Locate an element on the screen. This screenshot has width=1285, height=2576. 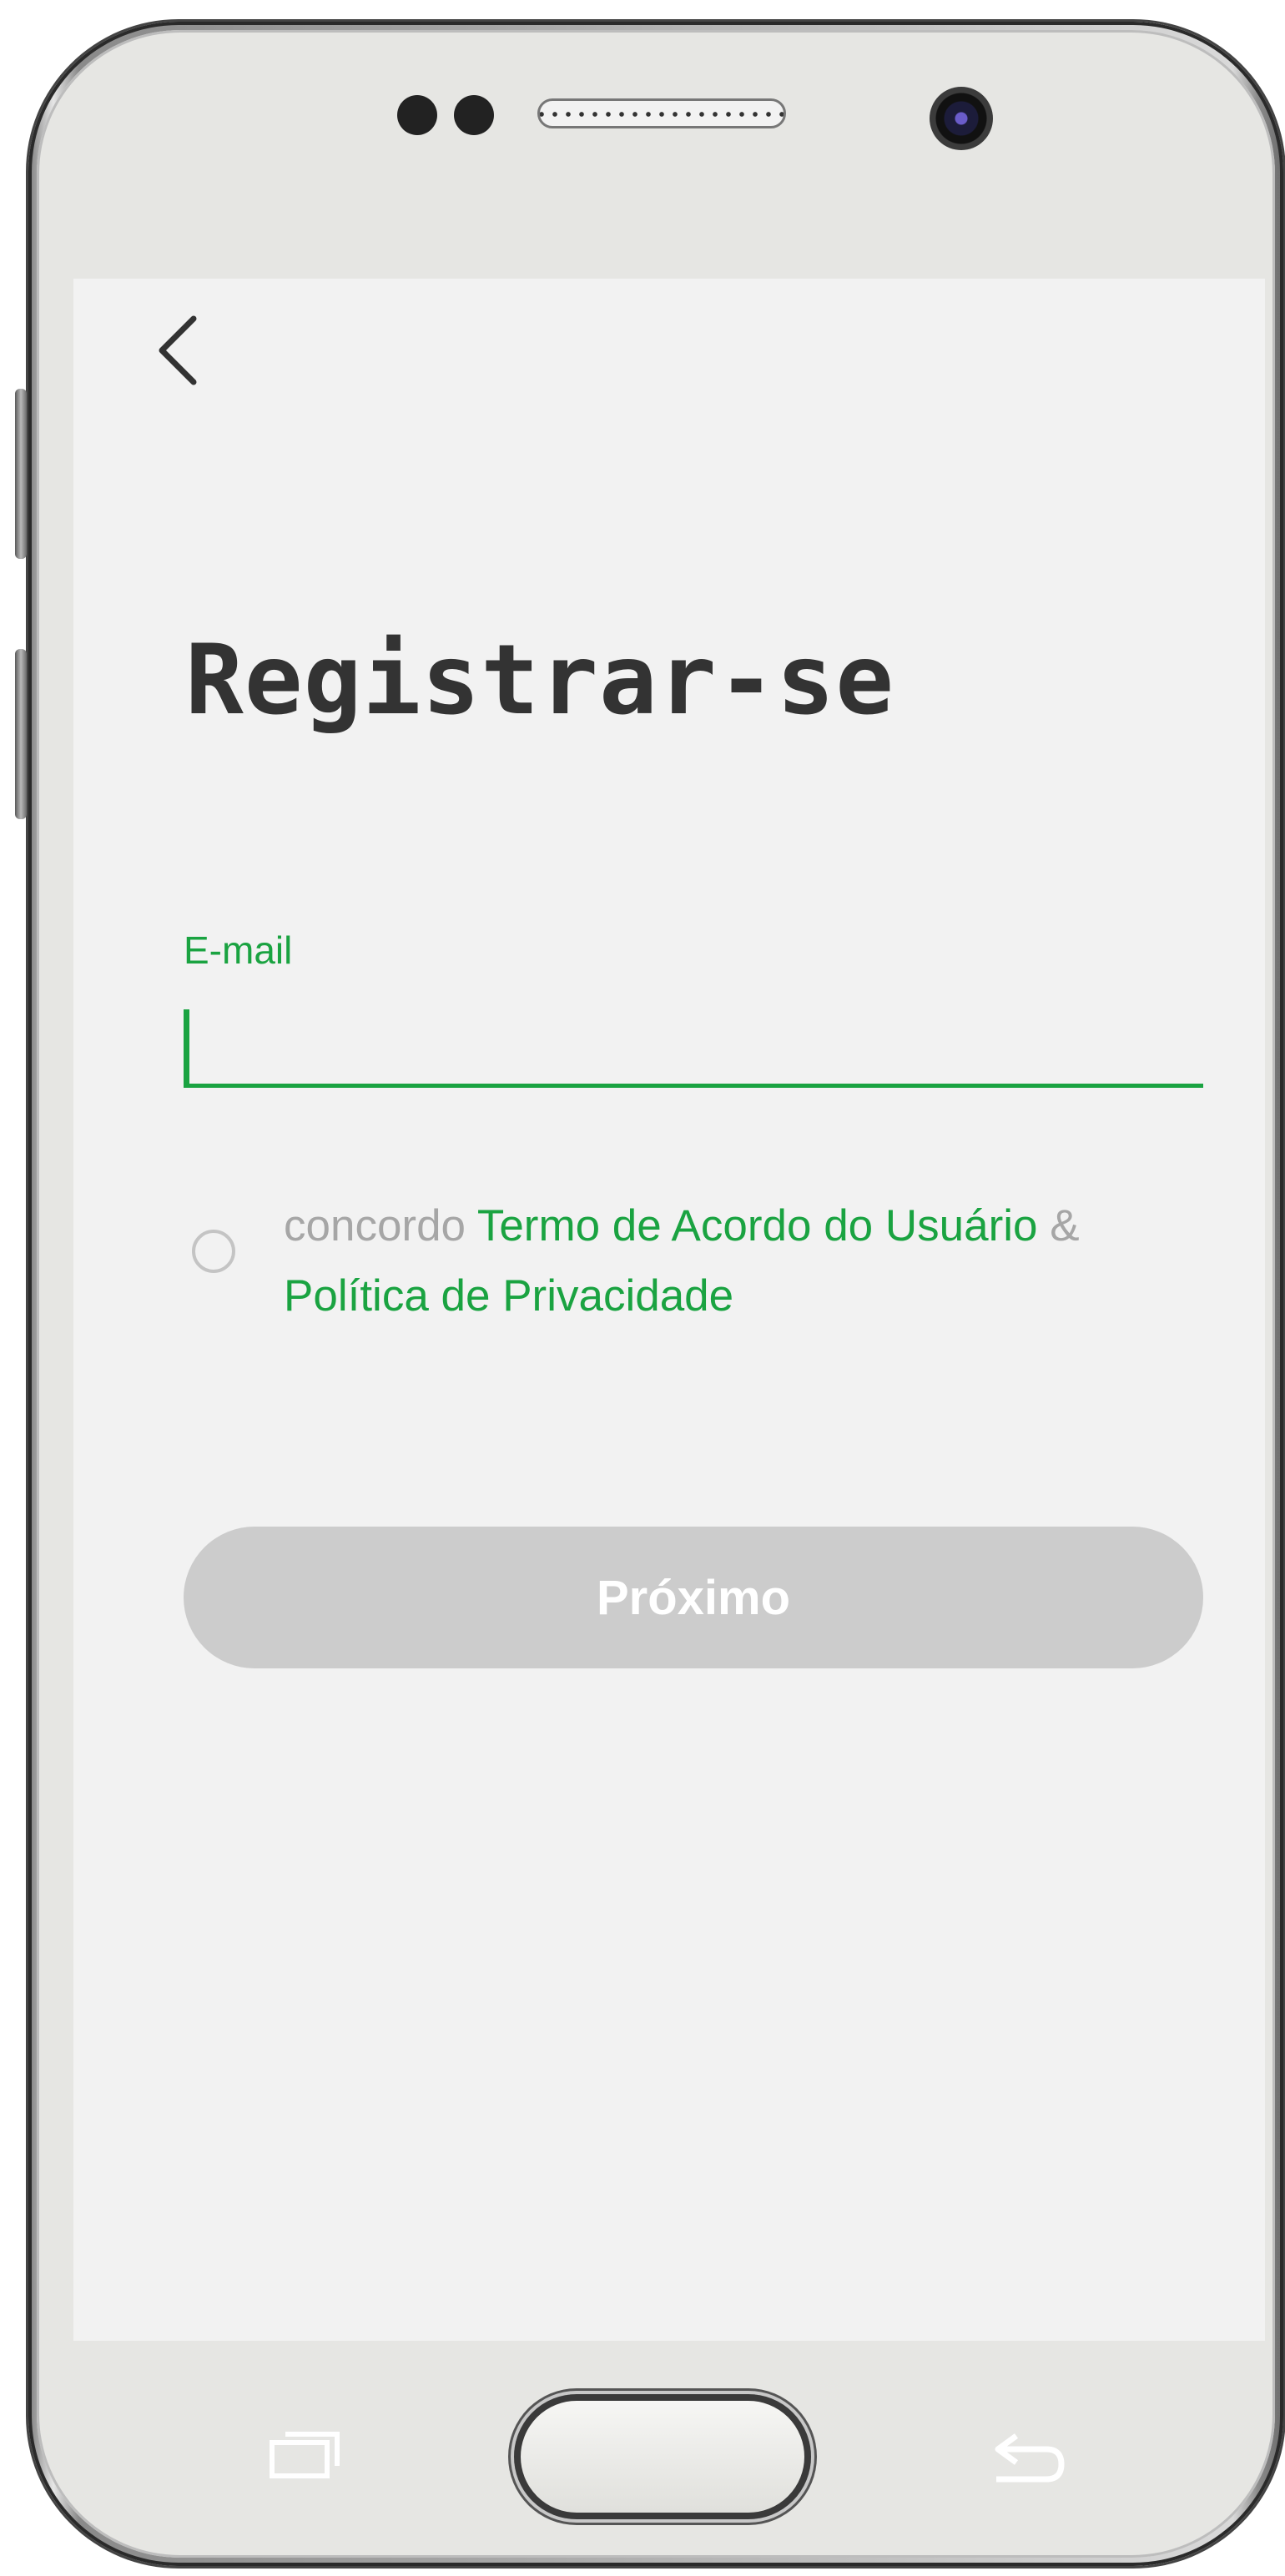
back-arrow-icon is located at coordinates (1030, 2458).